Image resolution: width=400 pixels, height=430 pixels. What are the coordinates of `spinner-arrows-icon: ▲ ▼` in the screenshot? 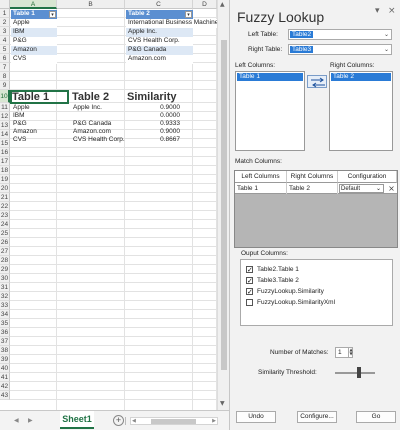 It's located at (350, 352).